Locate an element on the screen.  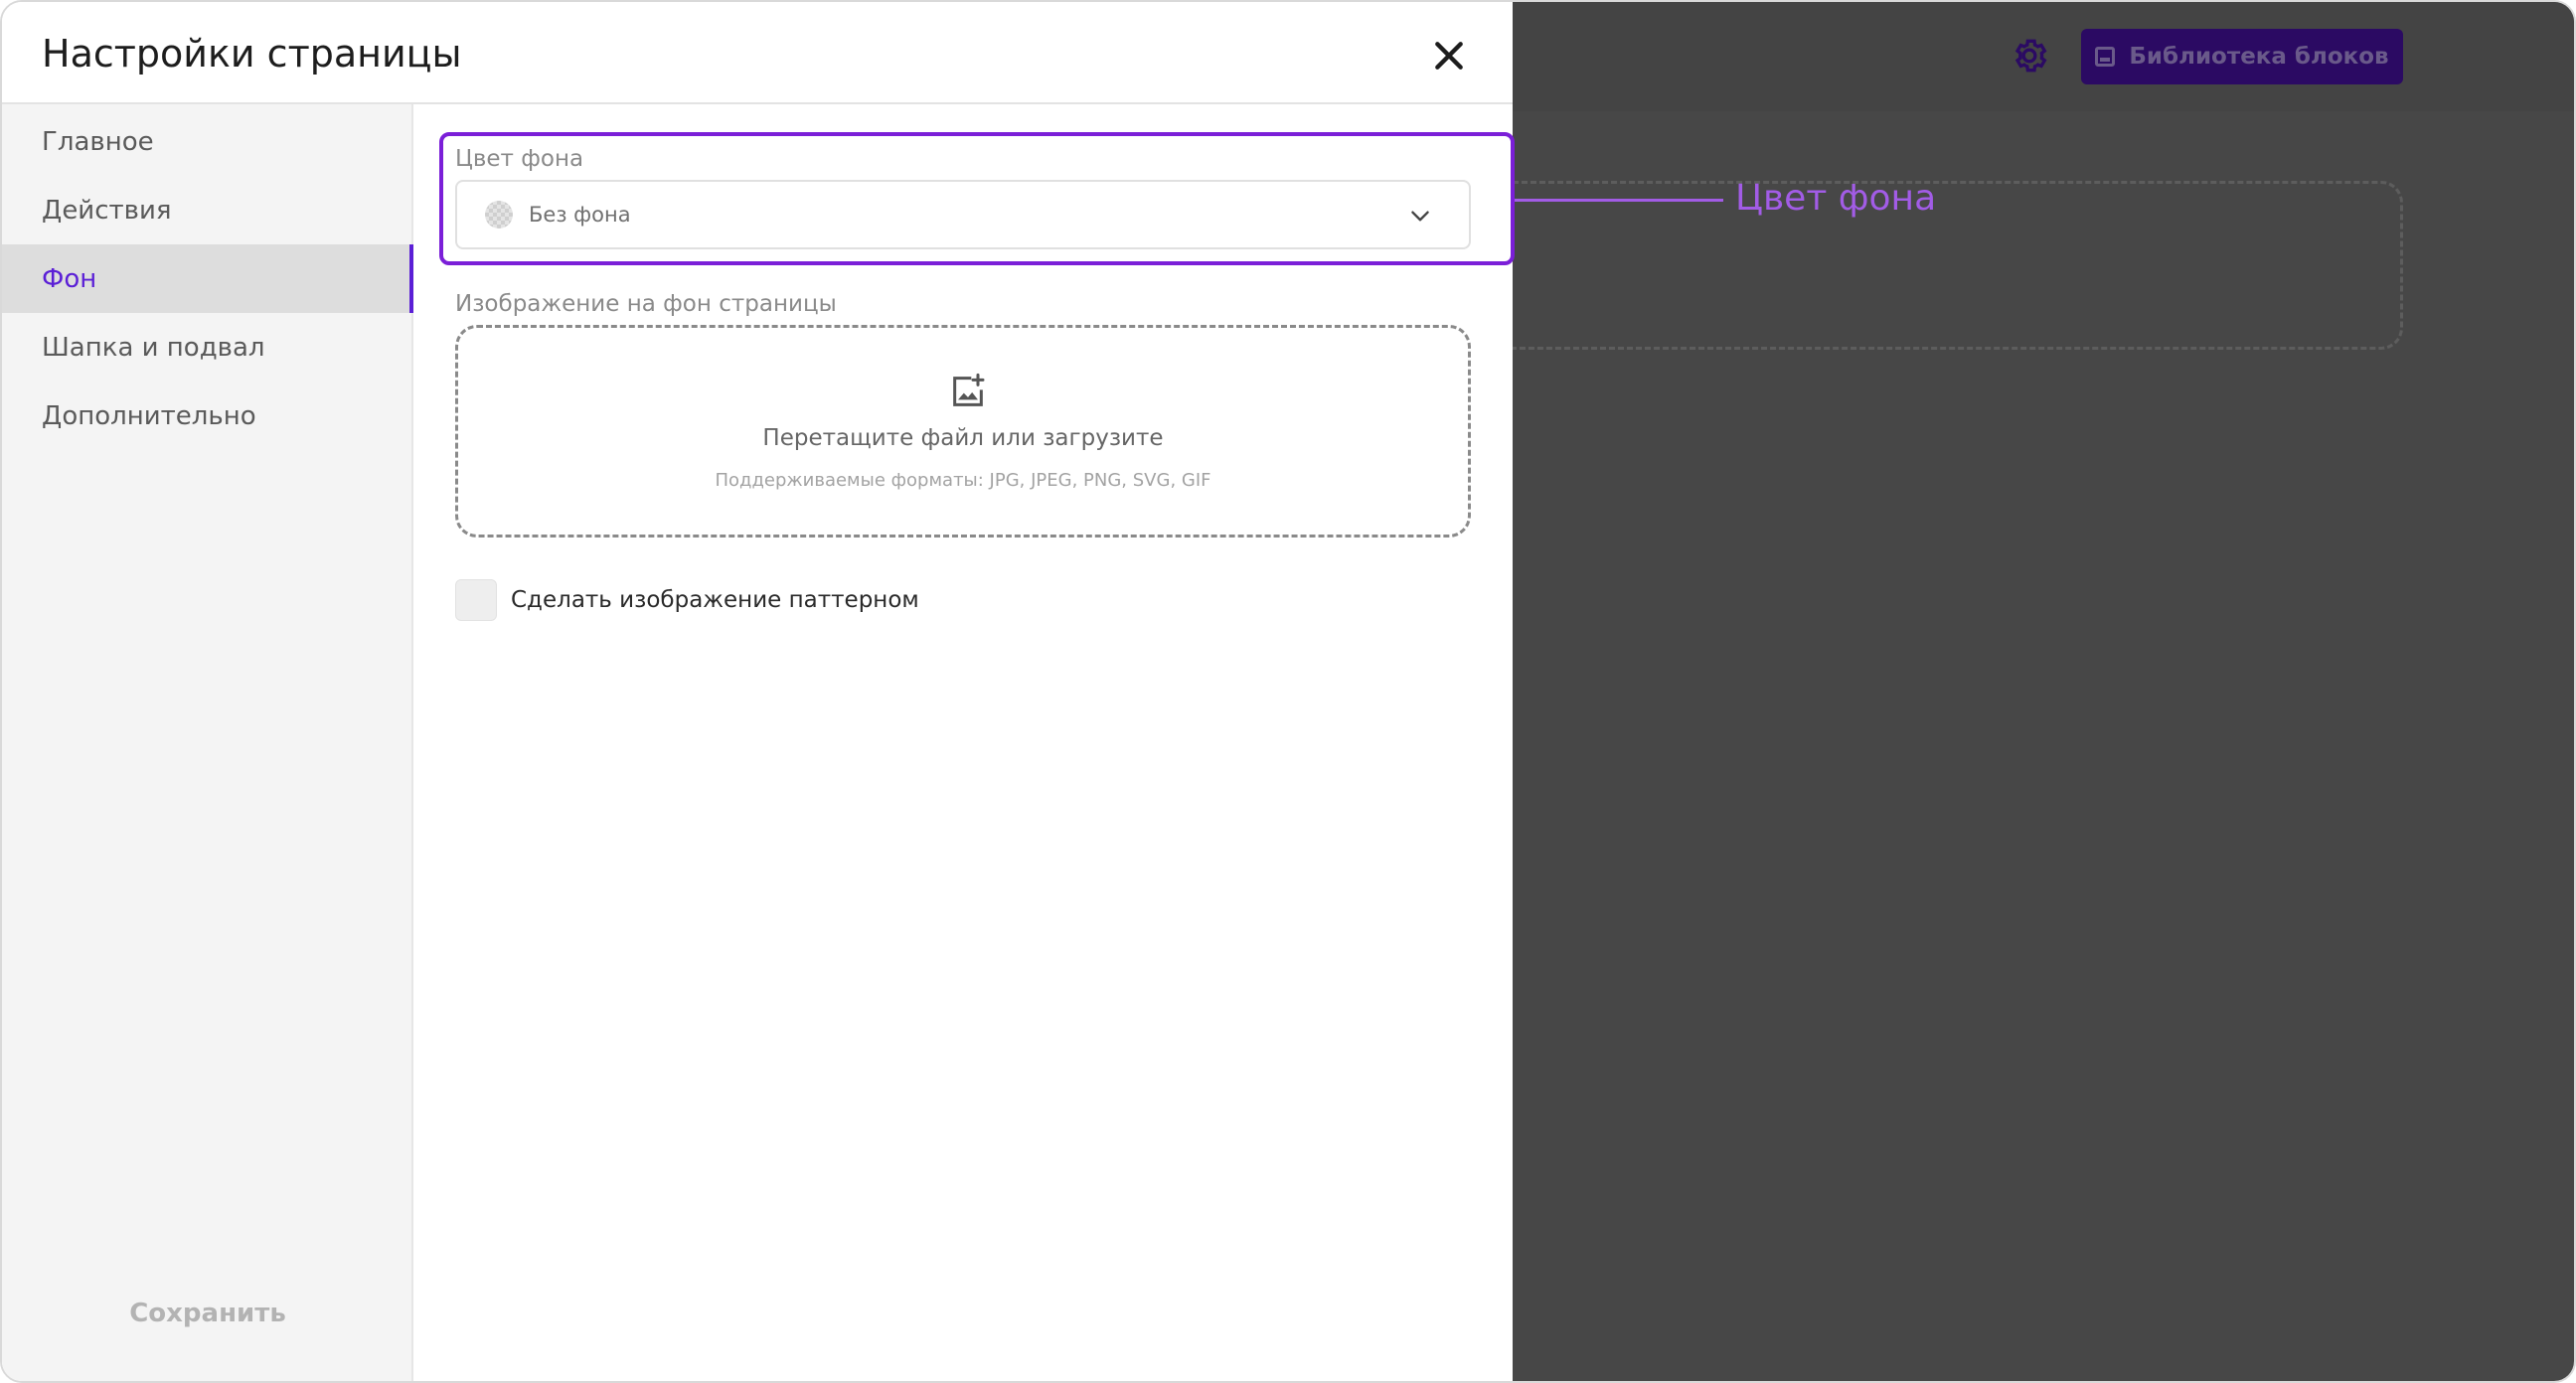
modal-header: Настройки страницы is located at coordinates (757, 53).